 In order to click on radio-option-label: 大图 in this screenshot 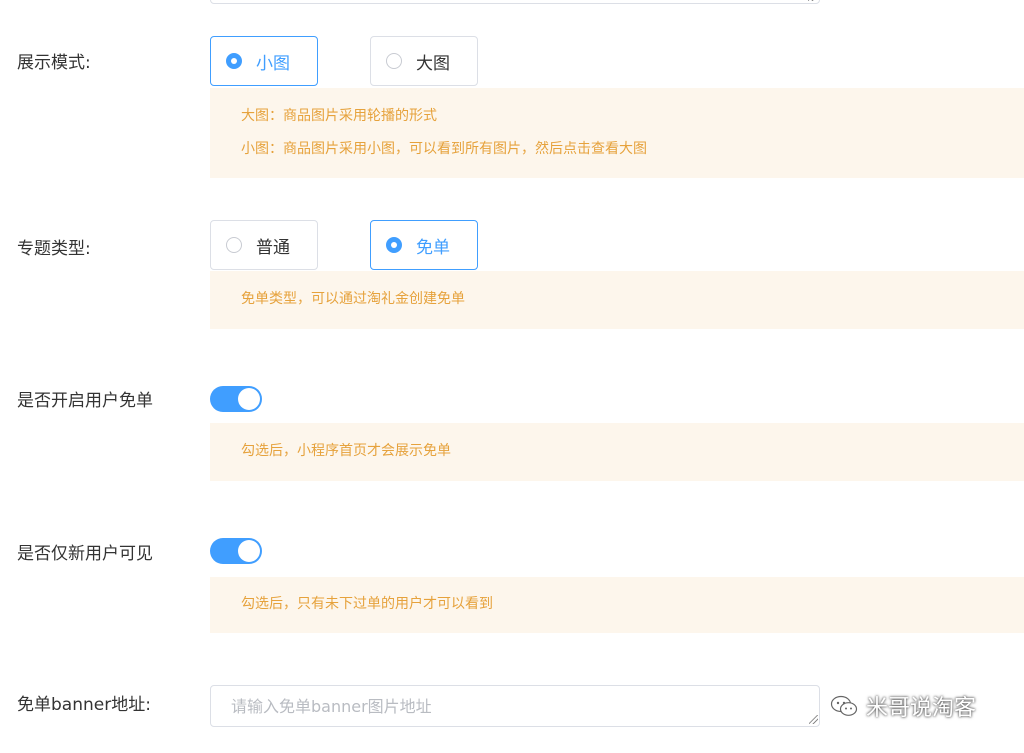, I will do `click(433, 63)`.